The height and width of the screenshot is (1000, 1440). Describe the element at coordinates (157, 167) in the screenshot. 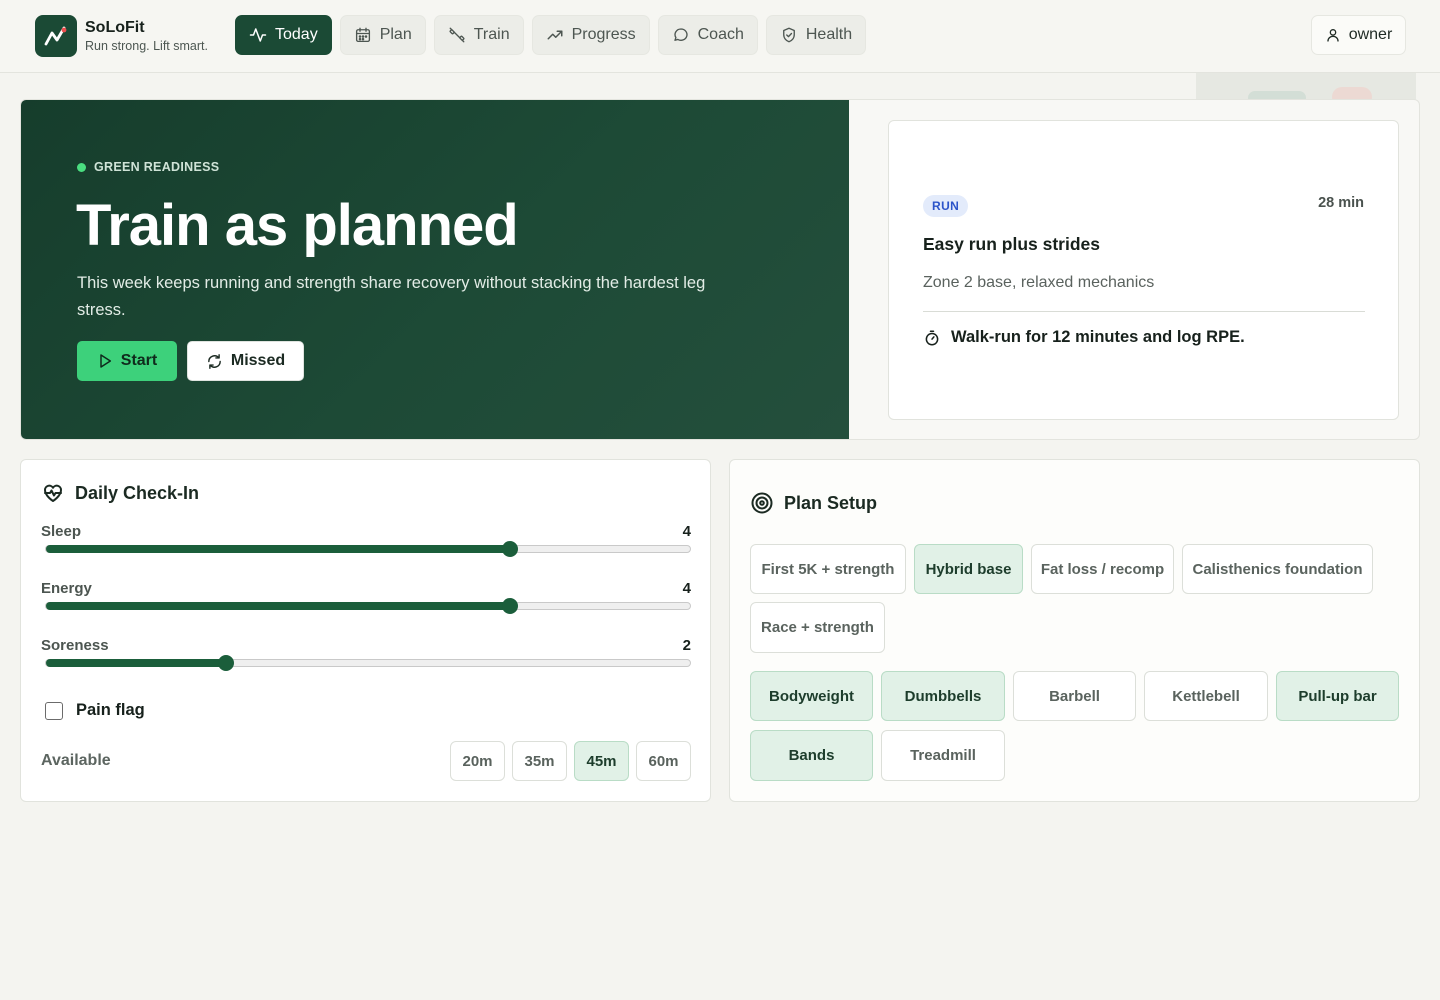

I see `readiness-label: GREEN READINESS` at that location.